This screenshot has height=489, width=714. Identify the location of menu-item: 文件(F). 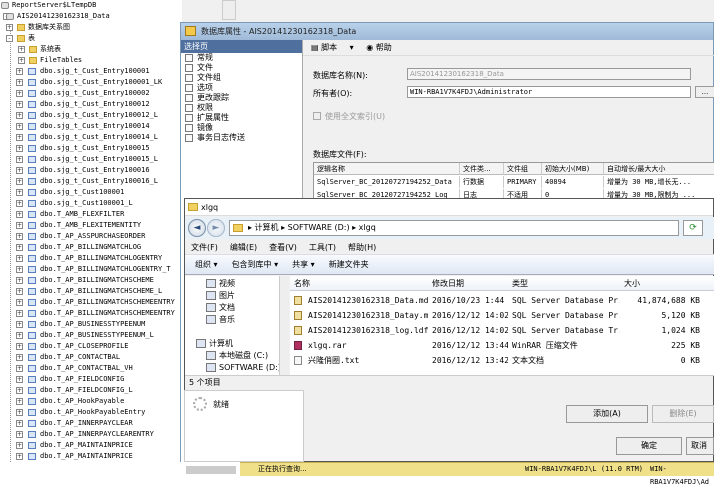
(204, 247).